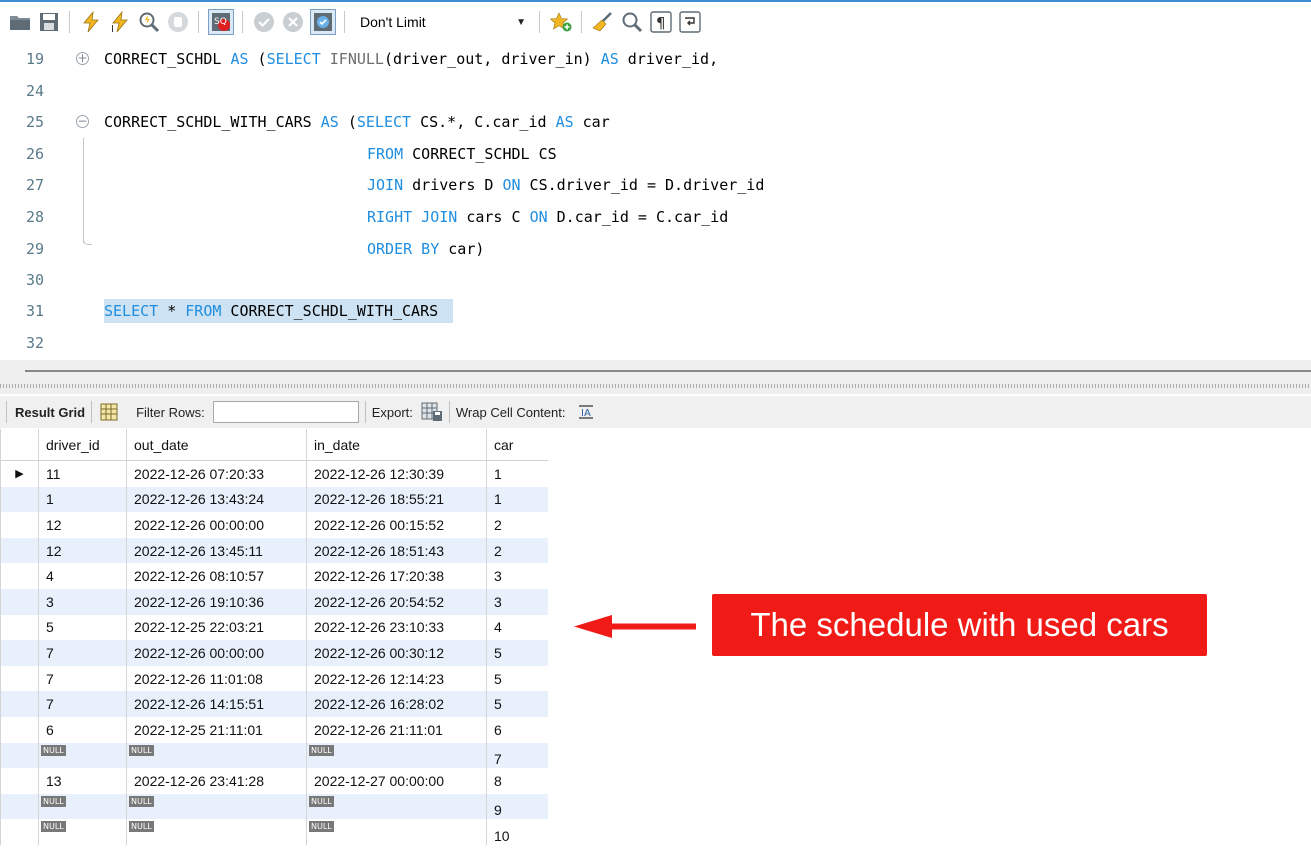  I want to click on table-cell-in-date: 2022-12-26 21:11:01, so click(397, 729).